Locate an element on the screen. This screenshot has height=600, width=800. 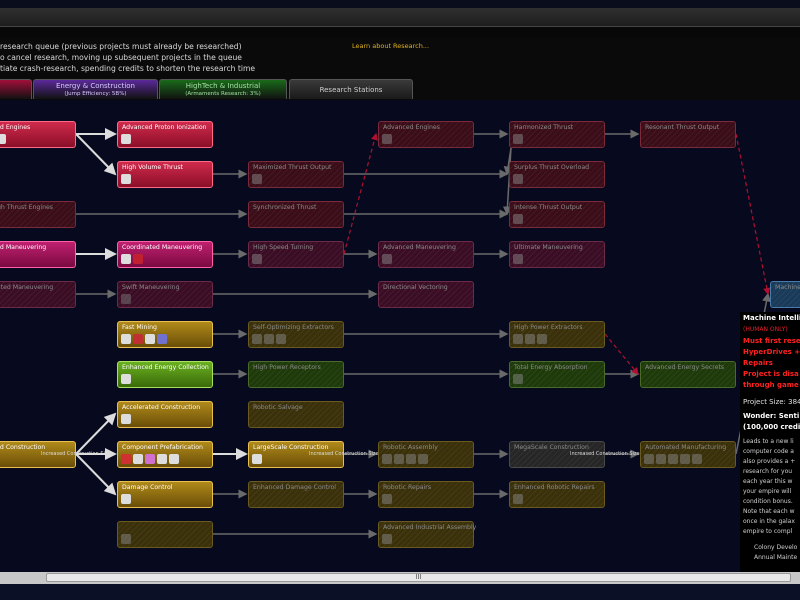
node-label: anced Maneuvering is located at coordinates (23, 247).